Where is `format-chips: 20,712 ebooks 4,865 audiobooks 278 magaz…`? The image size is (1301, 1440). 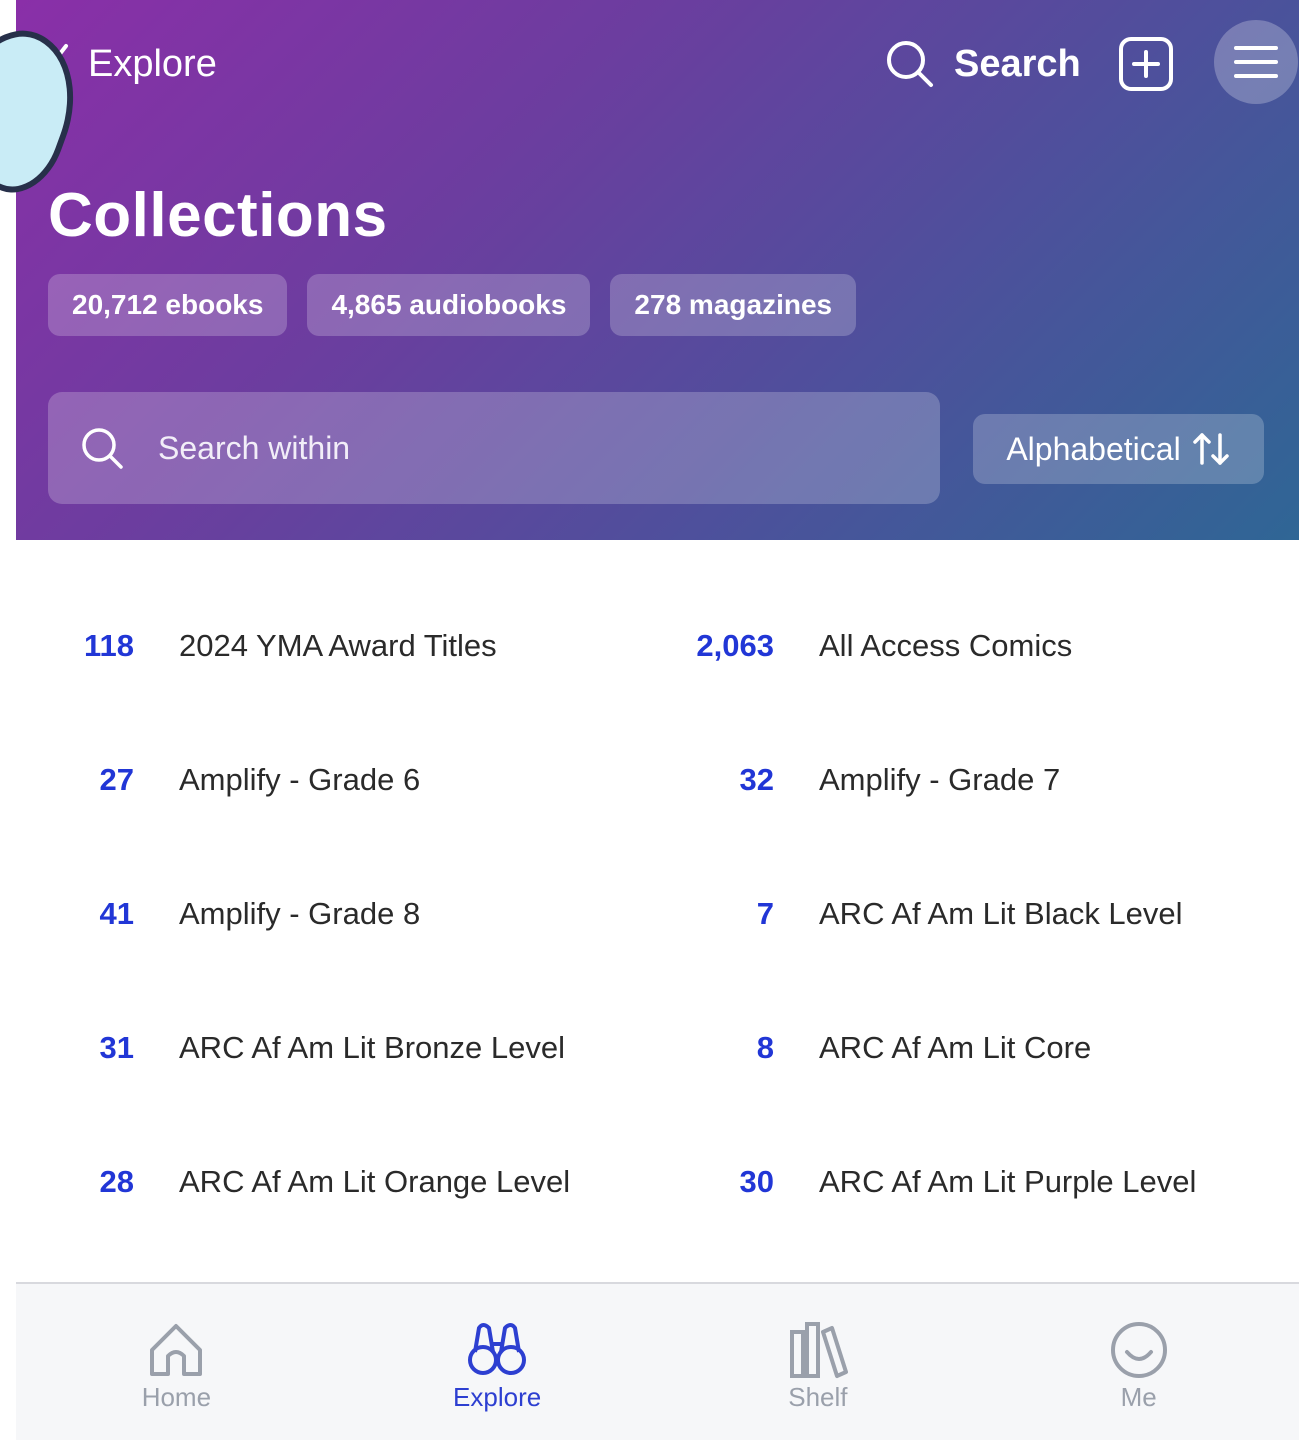
format-chips: 20,712 ebooks 4,865 audiobooks 278 magaz… is located at coordinates (452, 305).